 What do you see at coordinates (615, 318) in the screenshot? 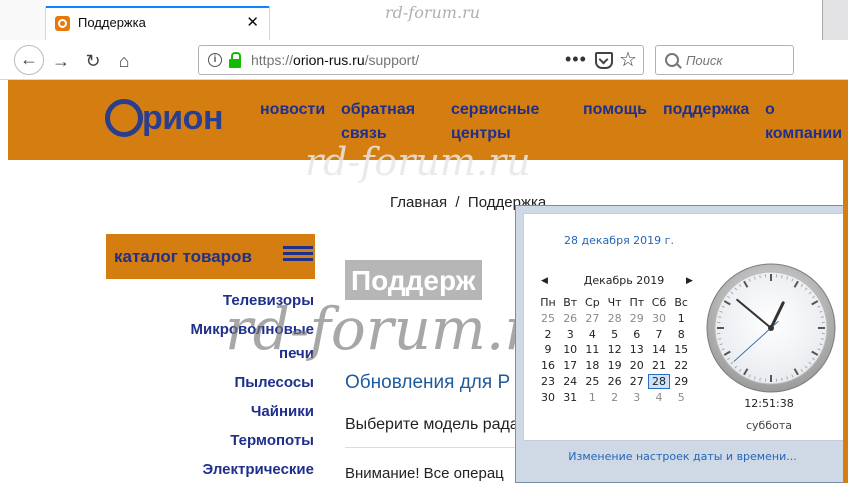
I see `calendar-day: 28` at bounding box center [615, 318].